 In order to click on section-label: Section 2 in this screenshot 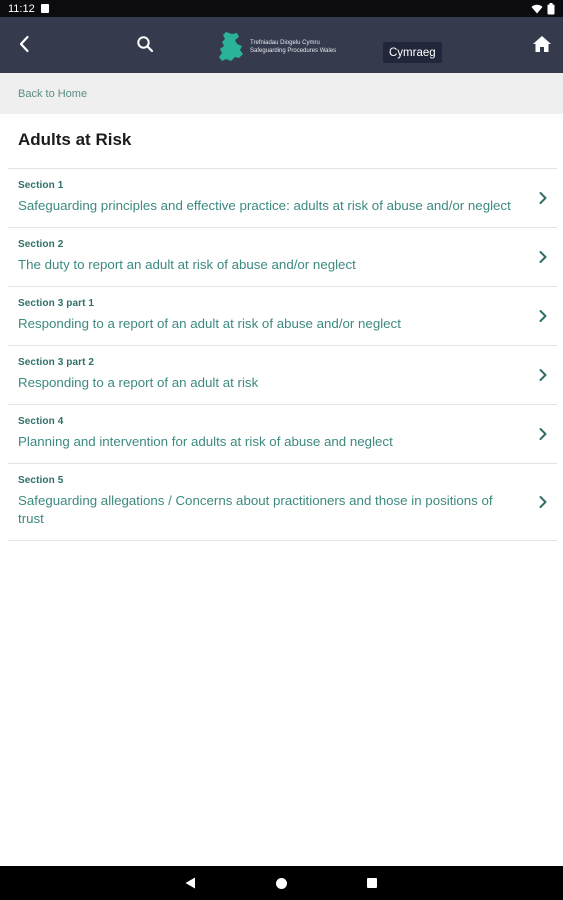, I will do `click(41, 244)`.